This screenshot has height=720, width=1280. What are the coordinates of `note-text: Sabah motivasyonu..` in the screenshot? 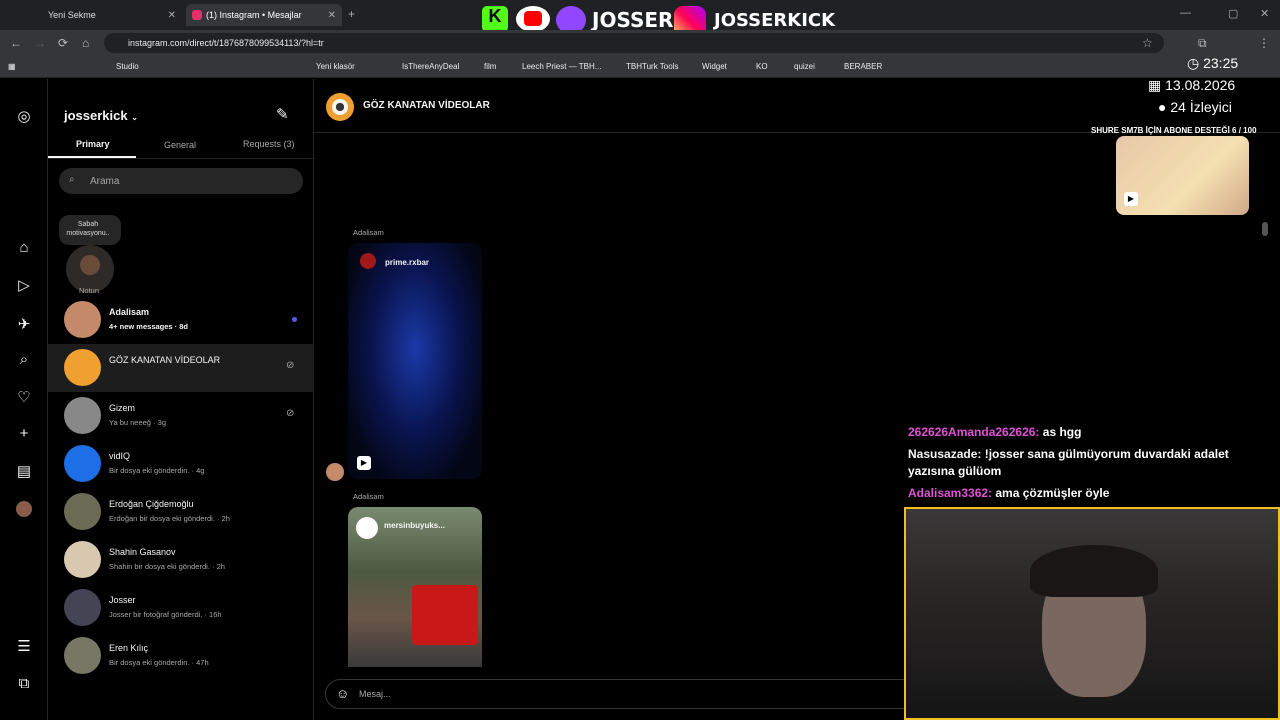 It's located at (88, 229).